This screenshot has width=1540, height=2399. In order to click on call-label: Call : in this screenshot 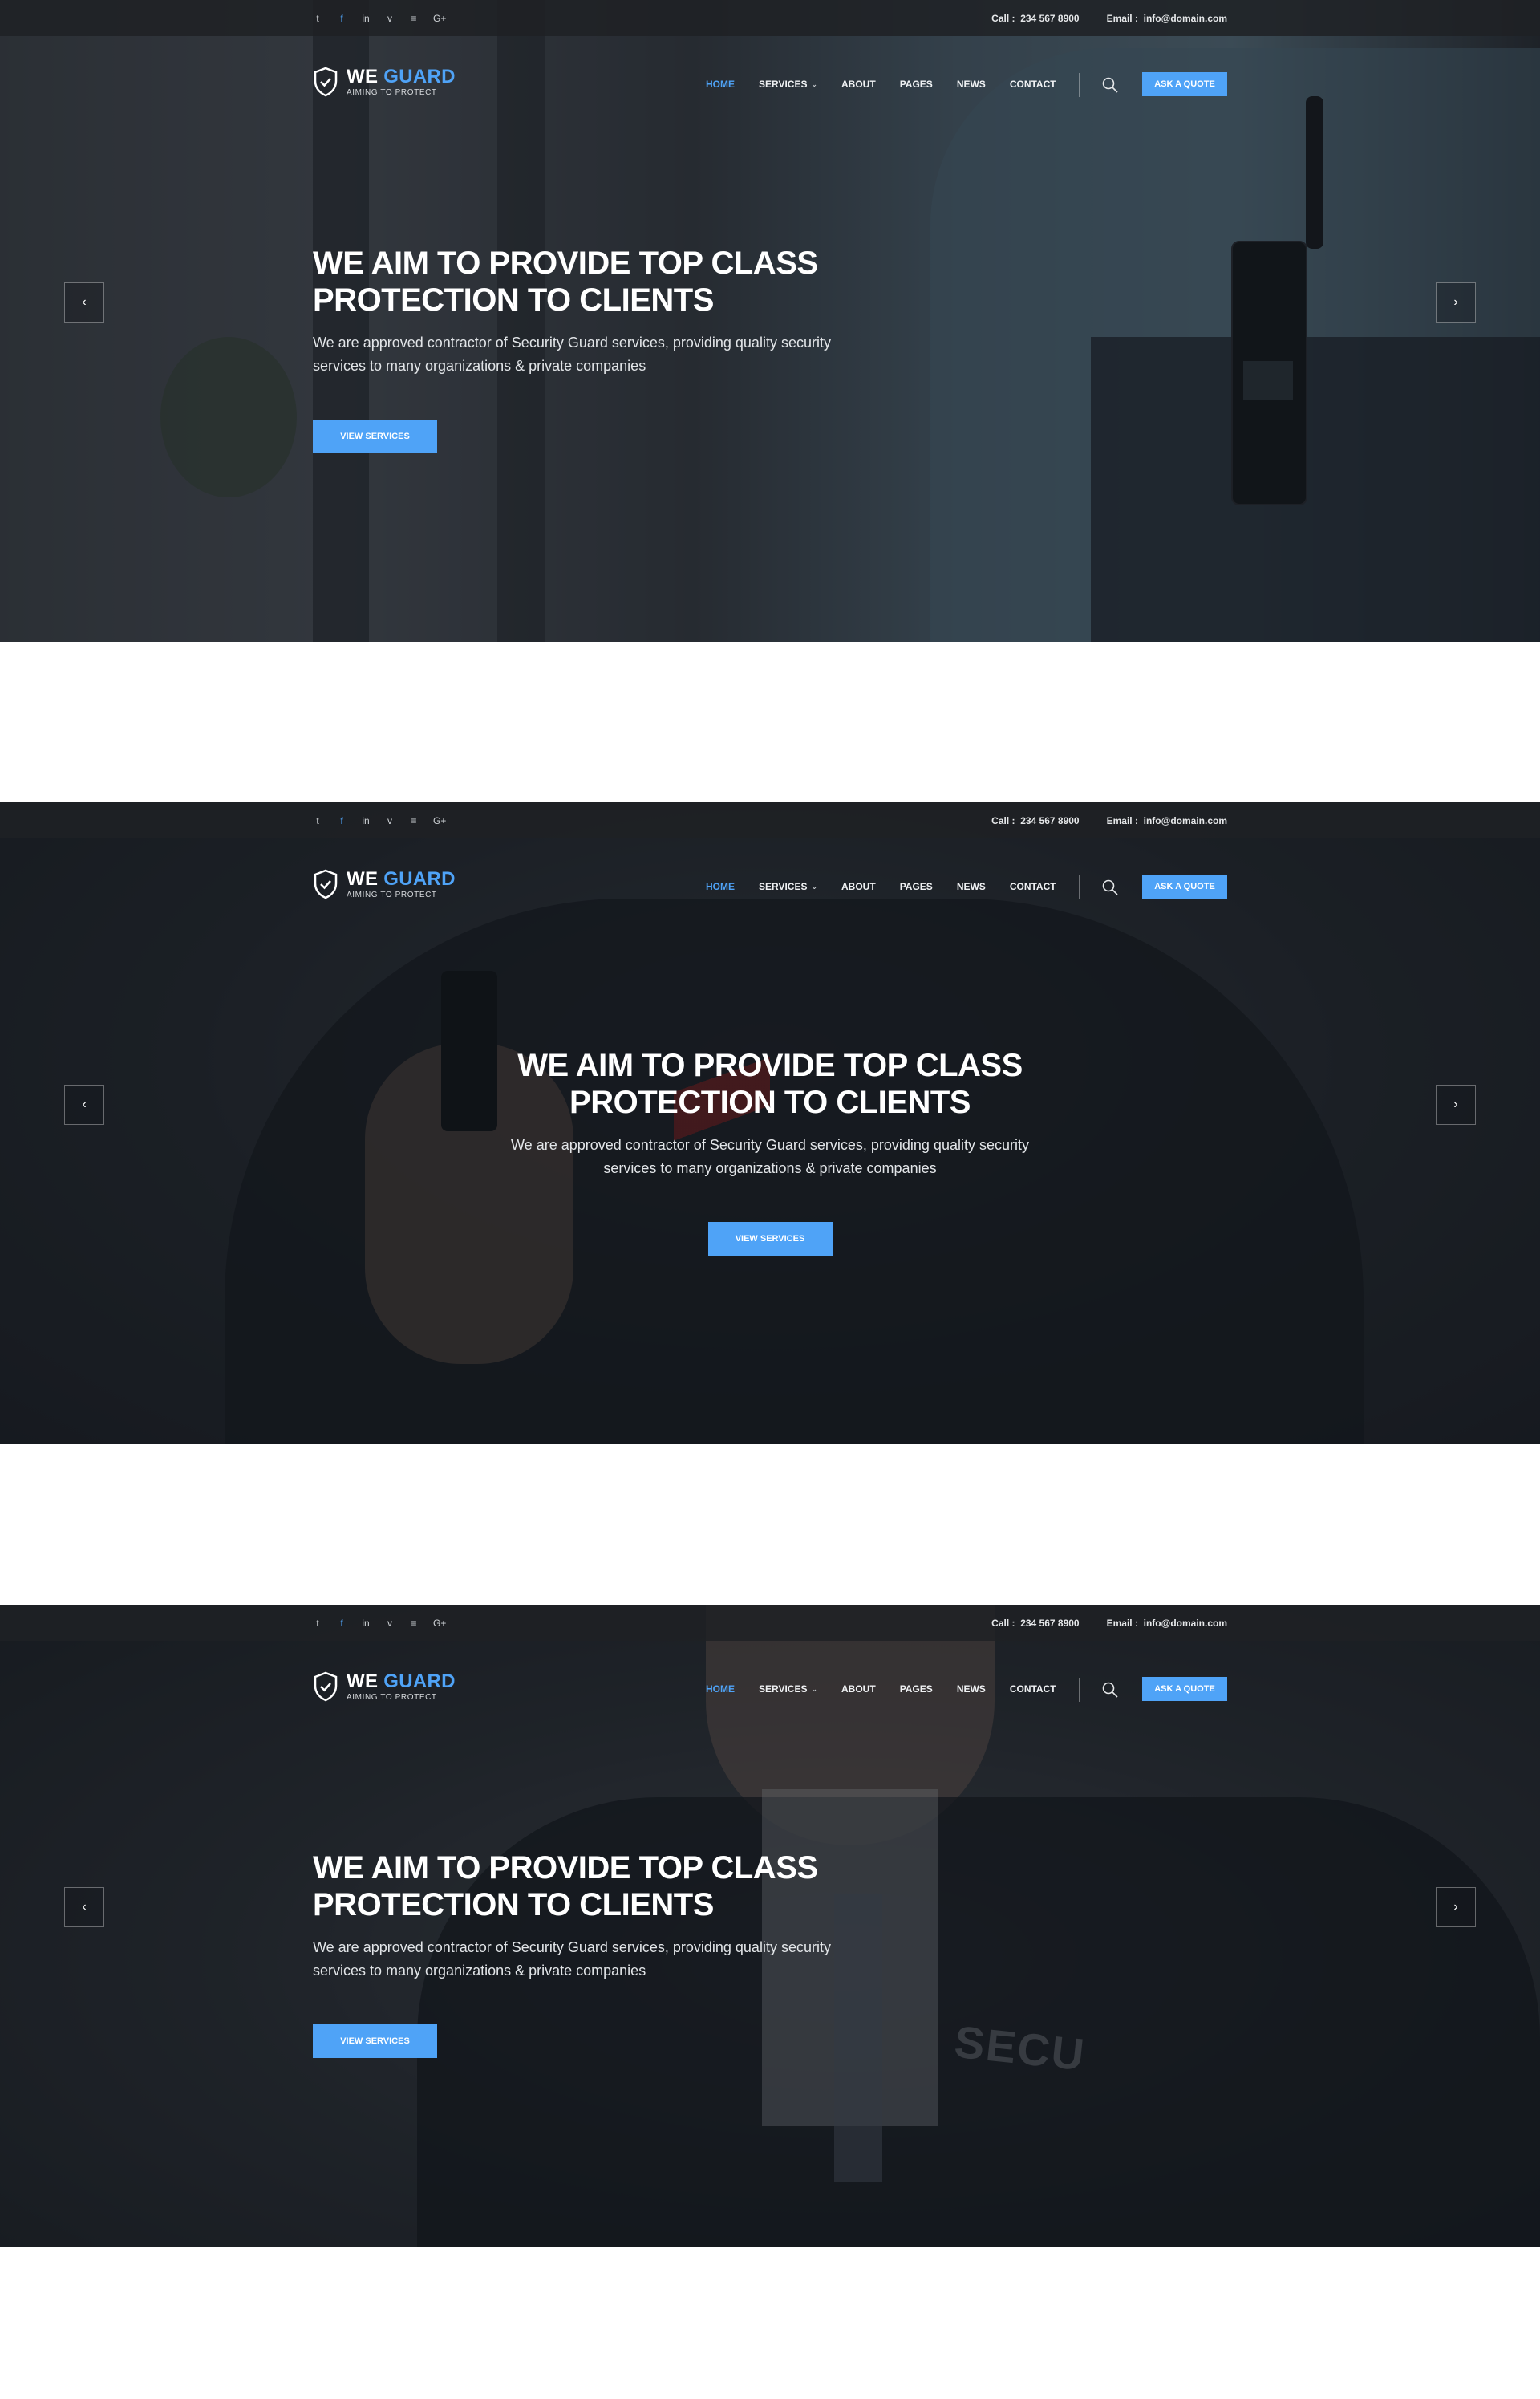, I will do `click(1003, 820)`.